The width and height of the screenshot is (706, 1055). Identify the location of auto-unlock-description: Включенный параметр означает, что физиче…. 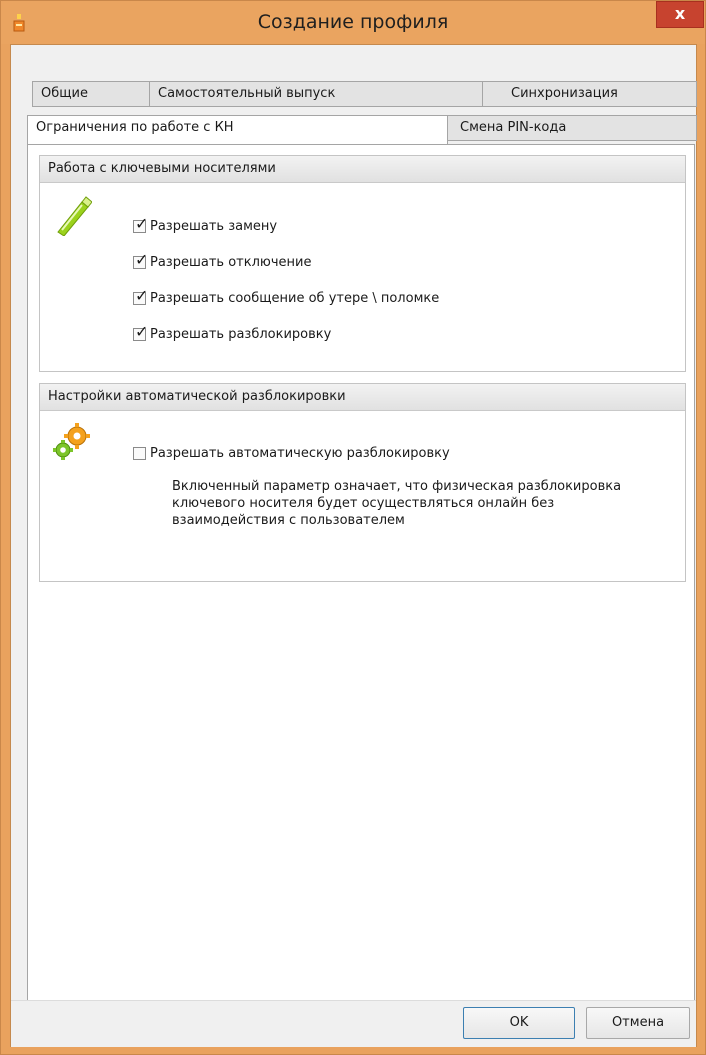
(397, 503).